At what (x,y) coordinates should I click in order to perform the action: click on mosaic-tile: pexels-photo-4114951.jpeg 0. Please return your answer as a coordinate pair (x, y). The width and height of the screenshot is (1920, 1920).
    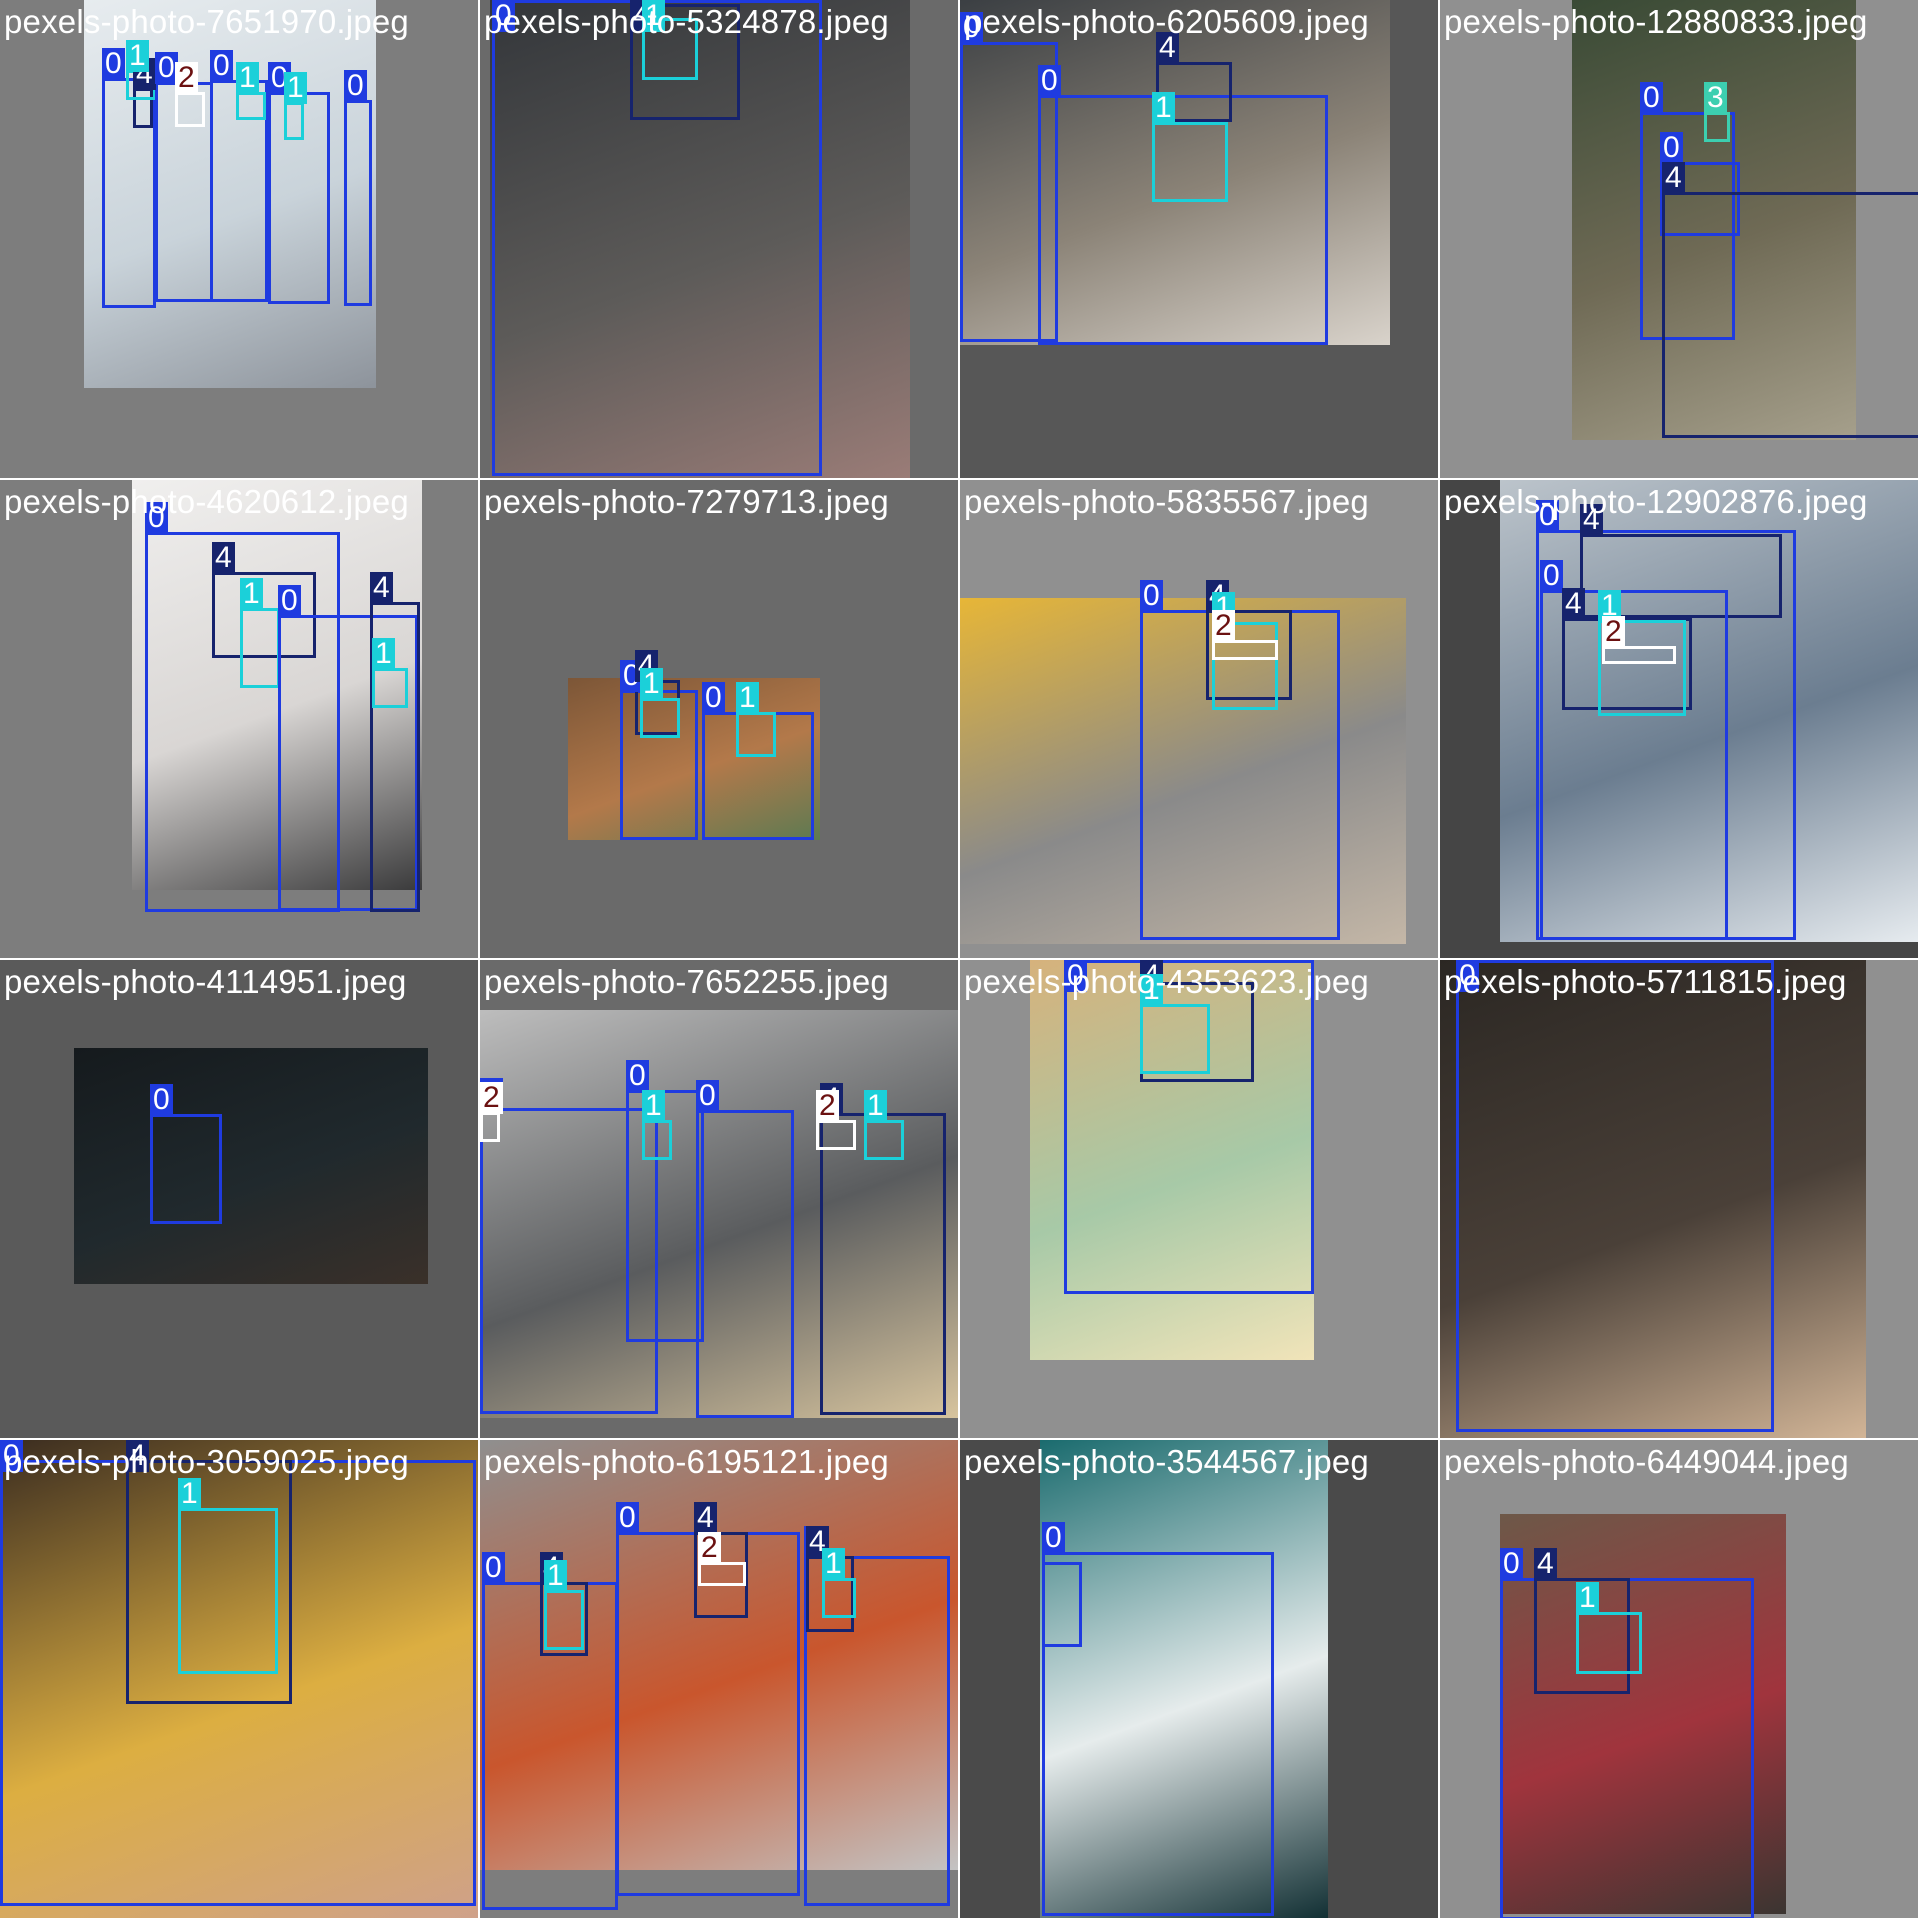
    Looking at the image, I should click on (239, 1199).